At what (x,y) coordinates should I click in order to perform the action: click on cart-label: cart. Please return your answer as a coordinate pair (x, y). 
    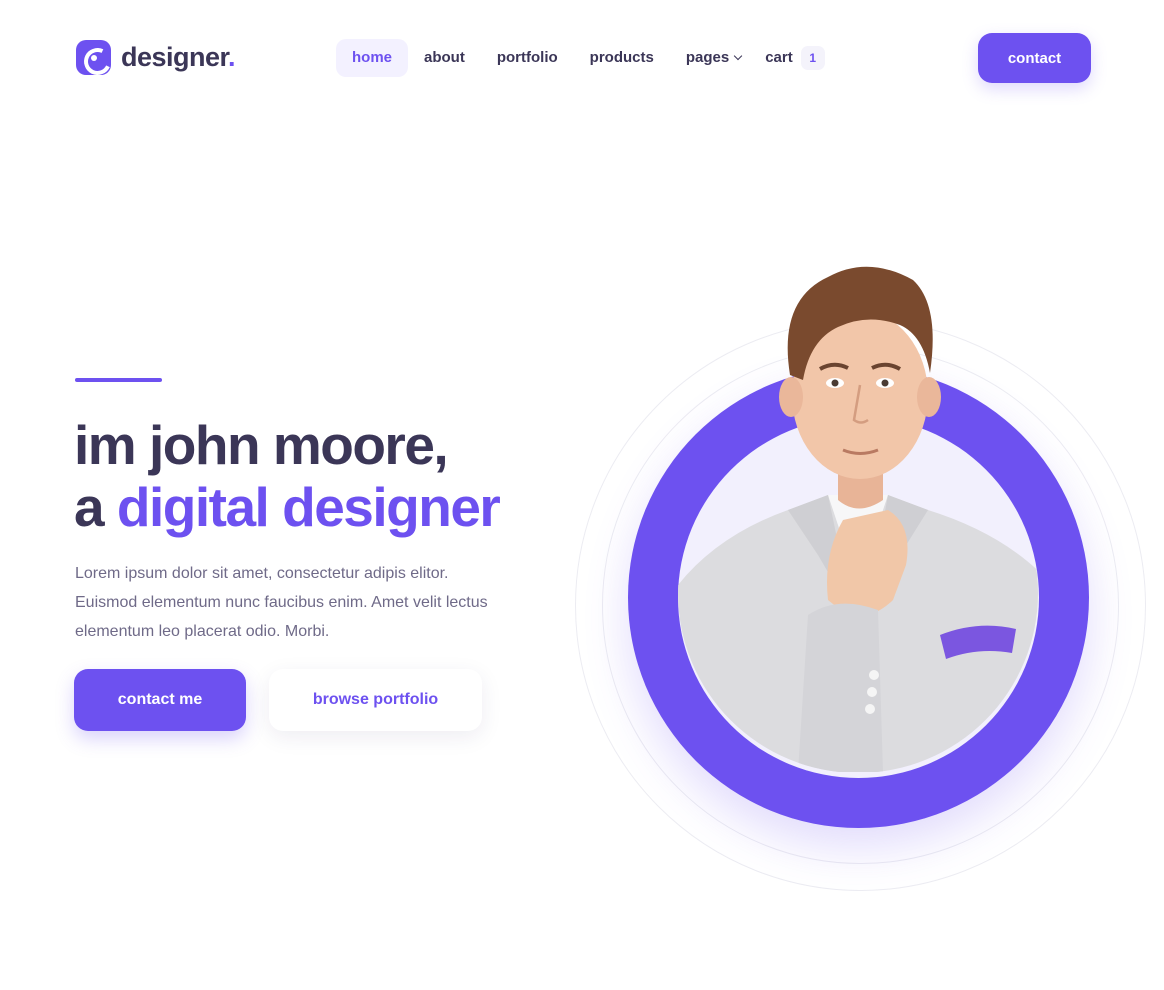
    Looking at the image, I should click on (779, 57).